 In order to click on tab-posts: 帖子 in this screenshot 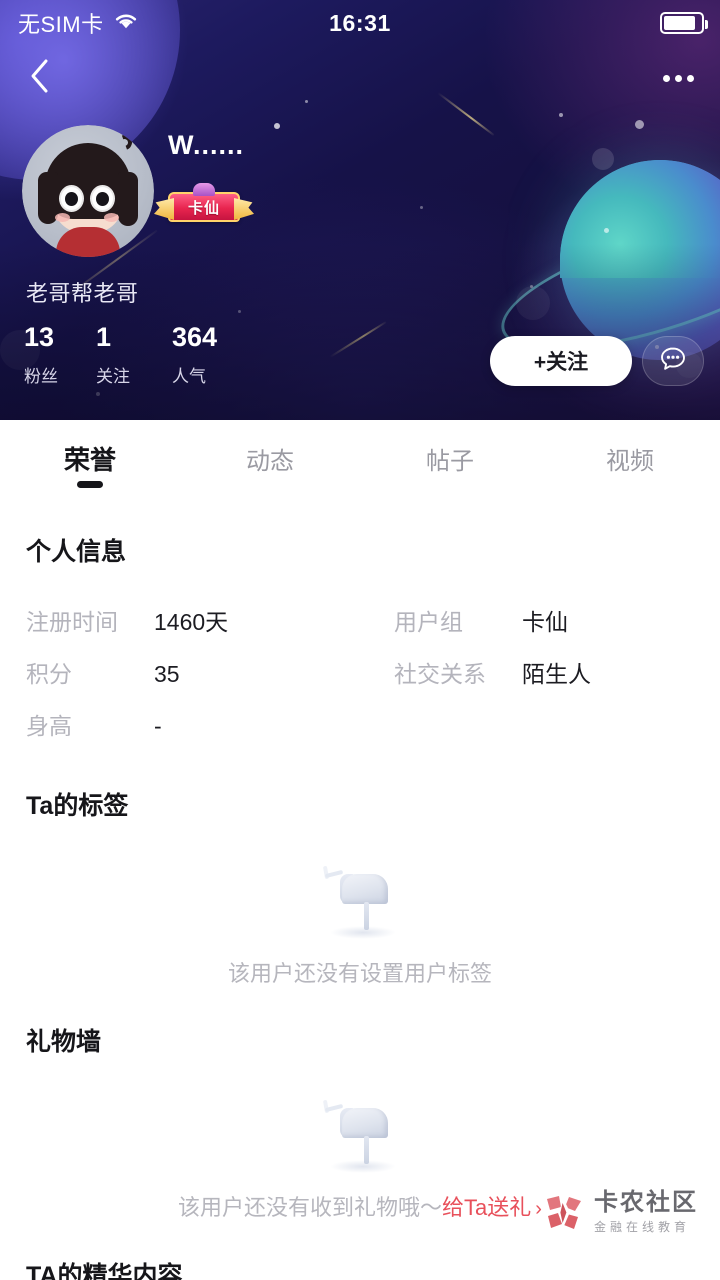, I will do `click(450, 458)`.